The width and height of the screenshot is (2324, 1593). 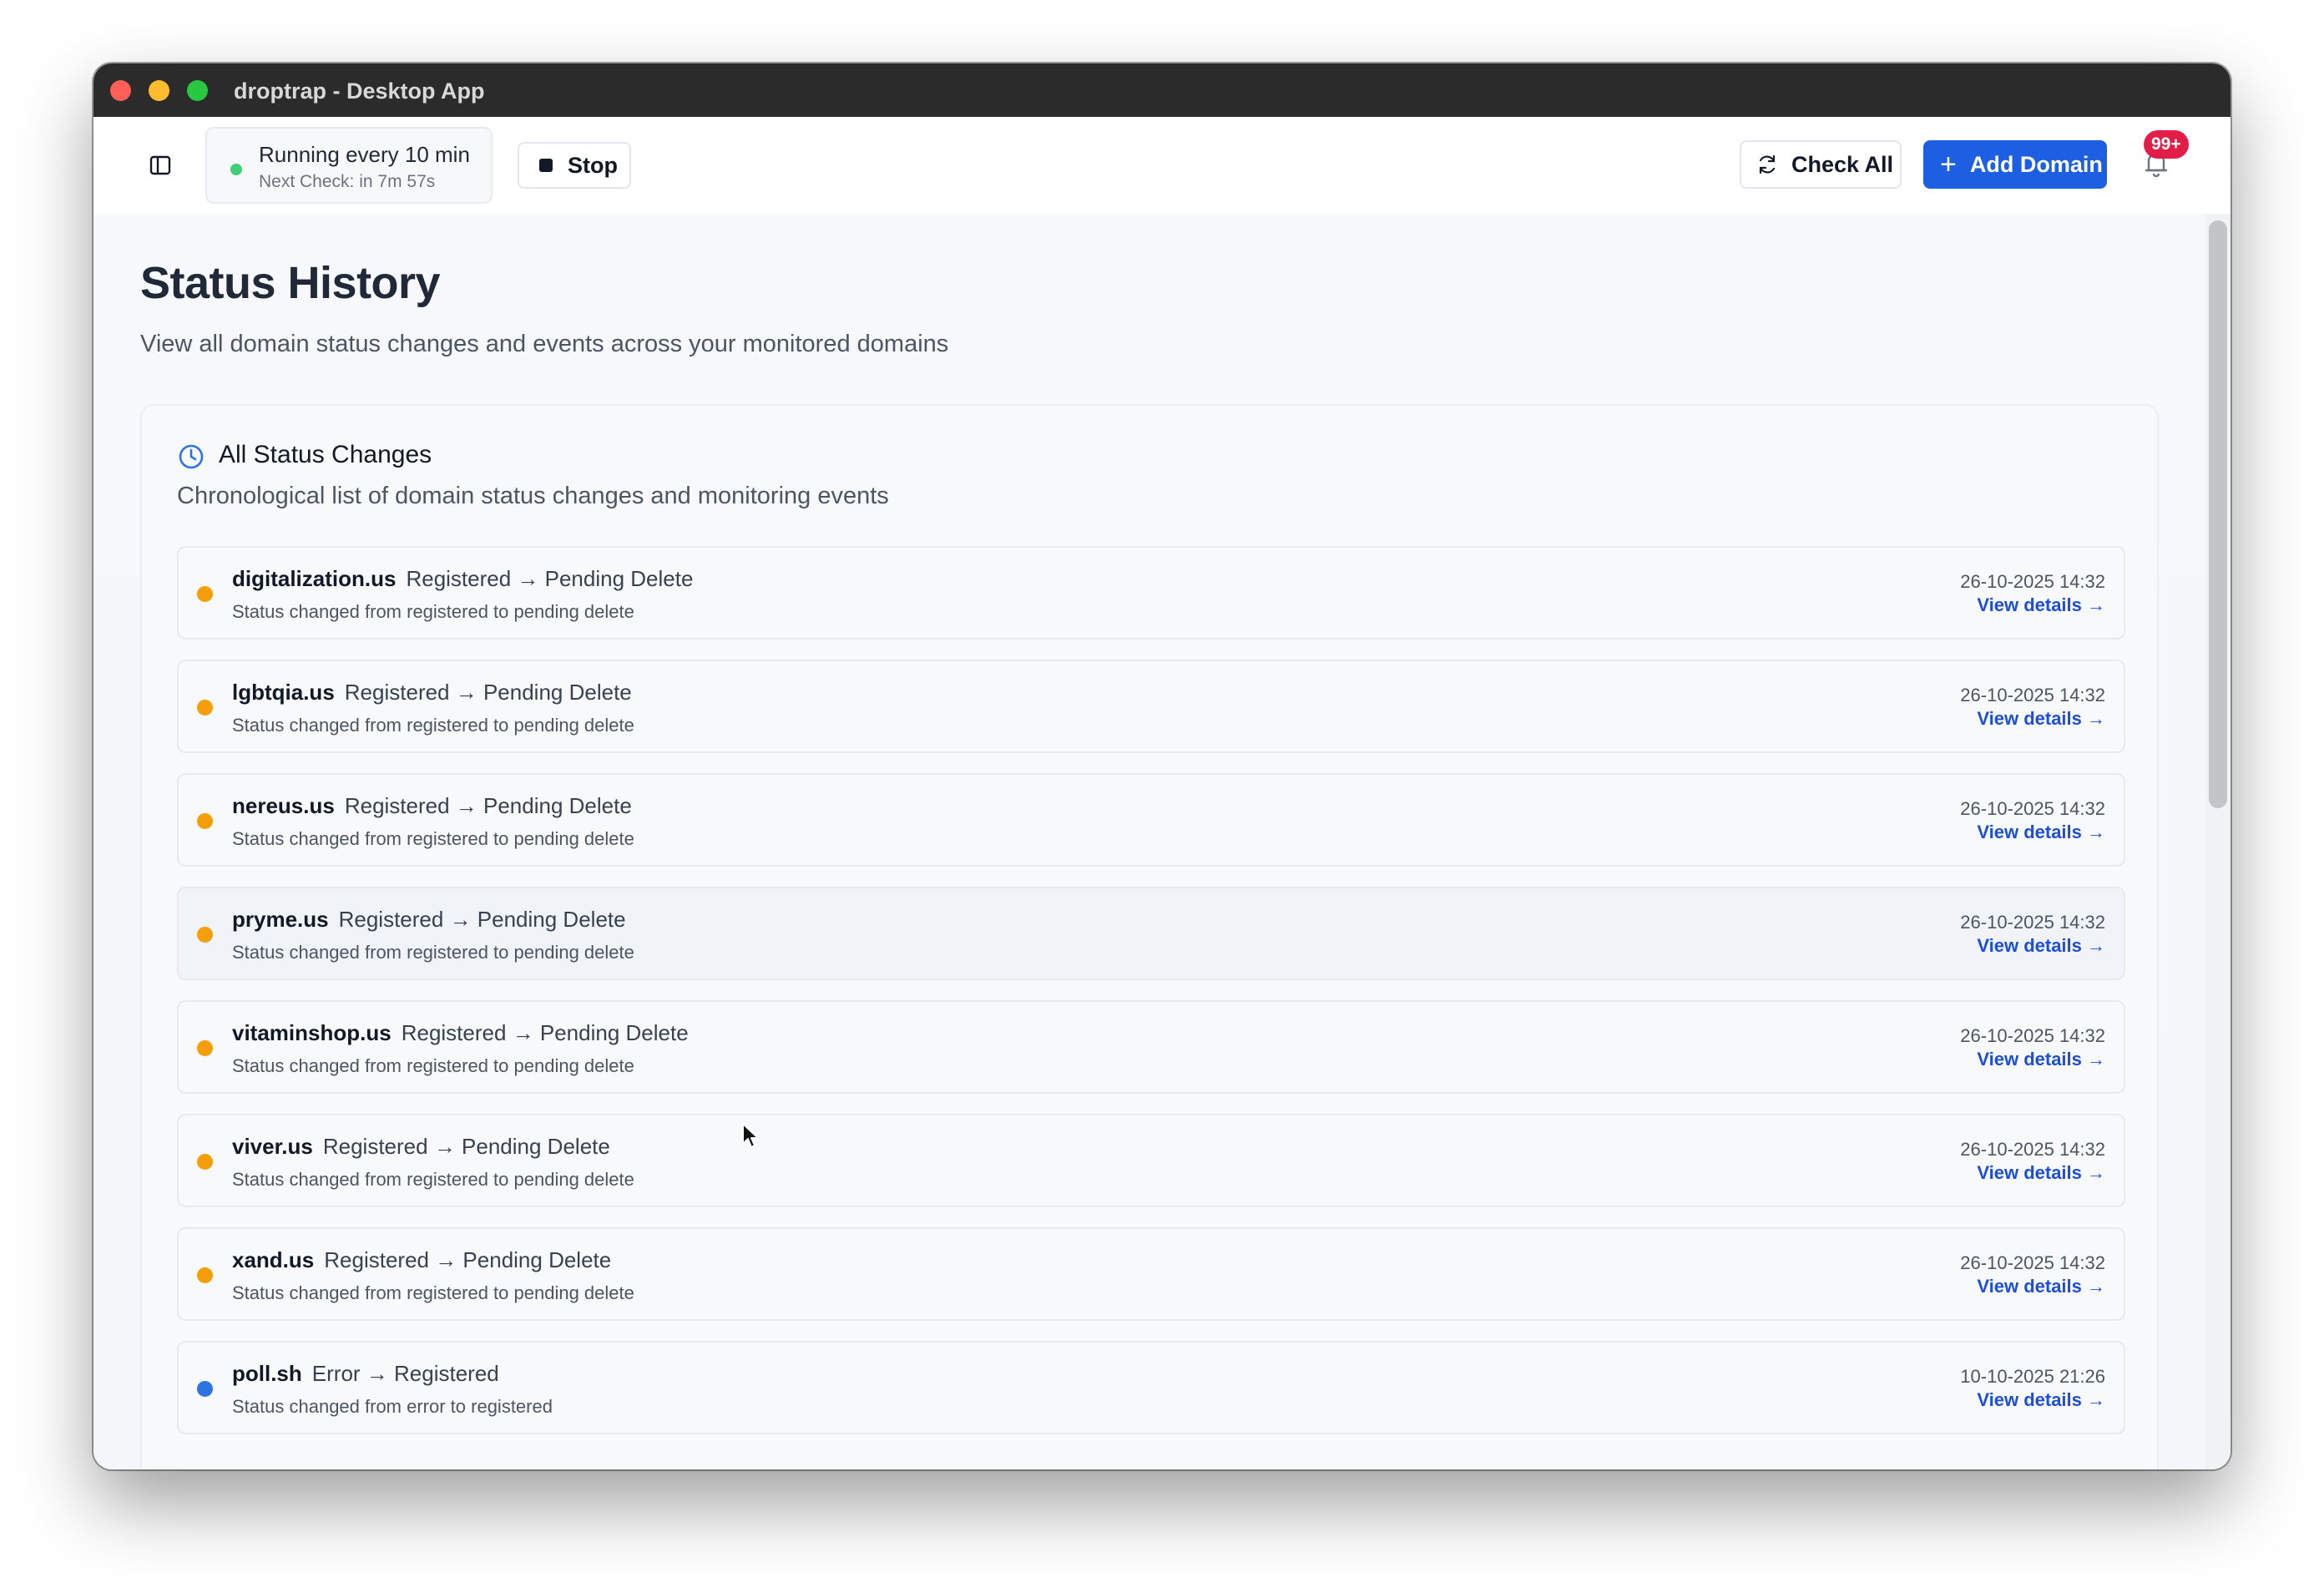 What do you see at coordinates (405, 1374) in the screenshot?
I see `event-status-change: Error → Registered` at bounding box center [405, 1374].